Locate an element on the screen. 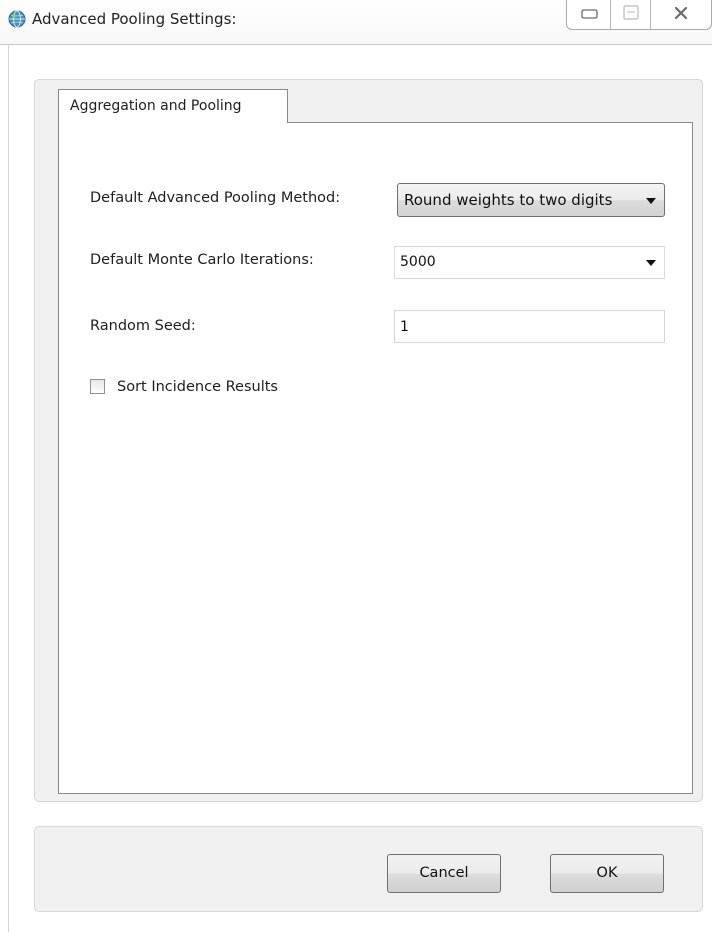 The width and height of the screenshot is (712, 932). tab-aggregation-and-pooling: Aggregation and Pooling is located at coordinates (173, 106).